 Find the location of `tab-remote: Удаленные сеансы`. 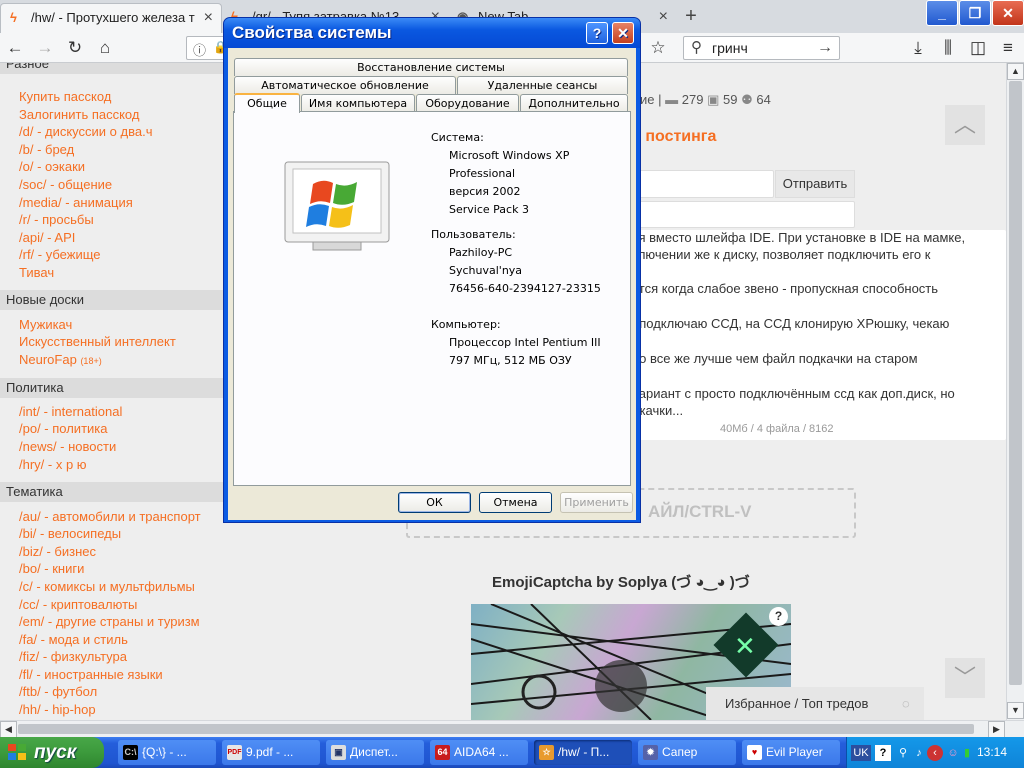

tab-remote: Удаленные сеансы is located at coordinates (542, 85).